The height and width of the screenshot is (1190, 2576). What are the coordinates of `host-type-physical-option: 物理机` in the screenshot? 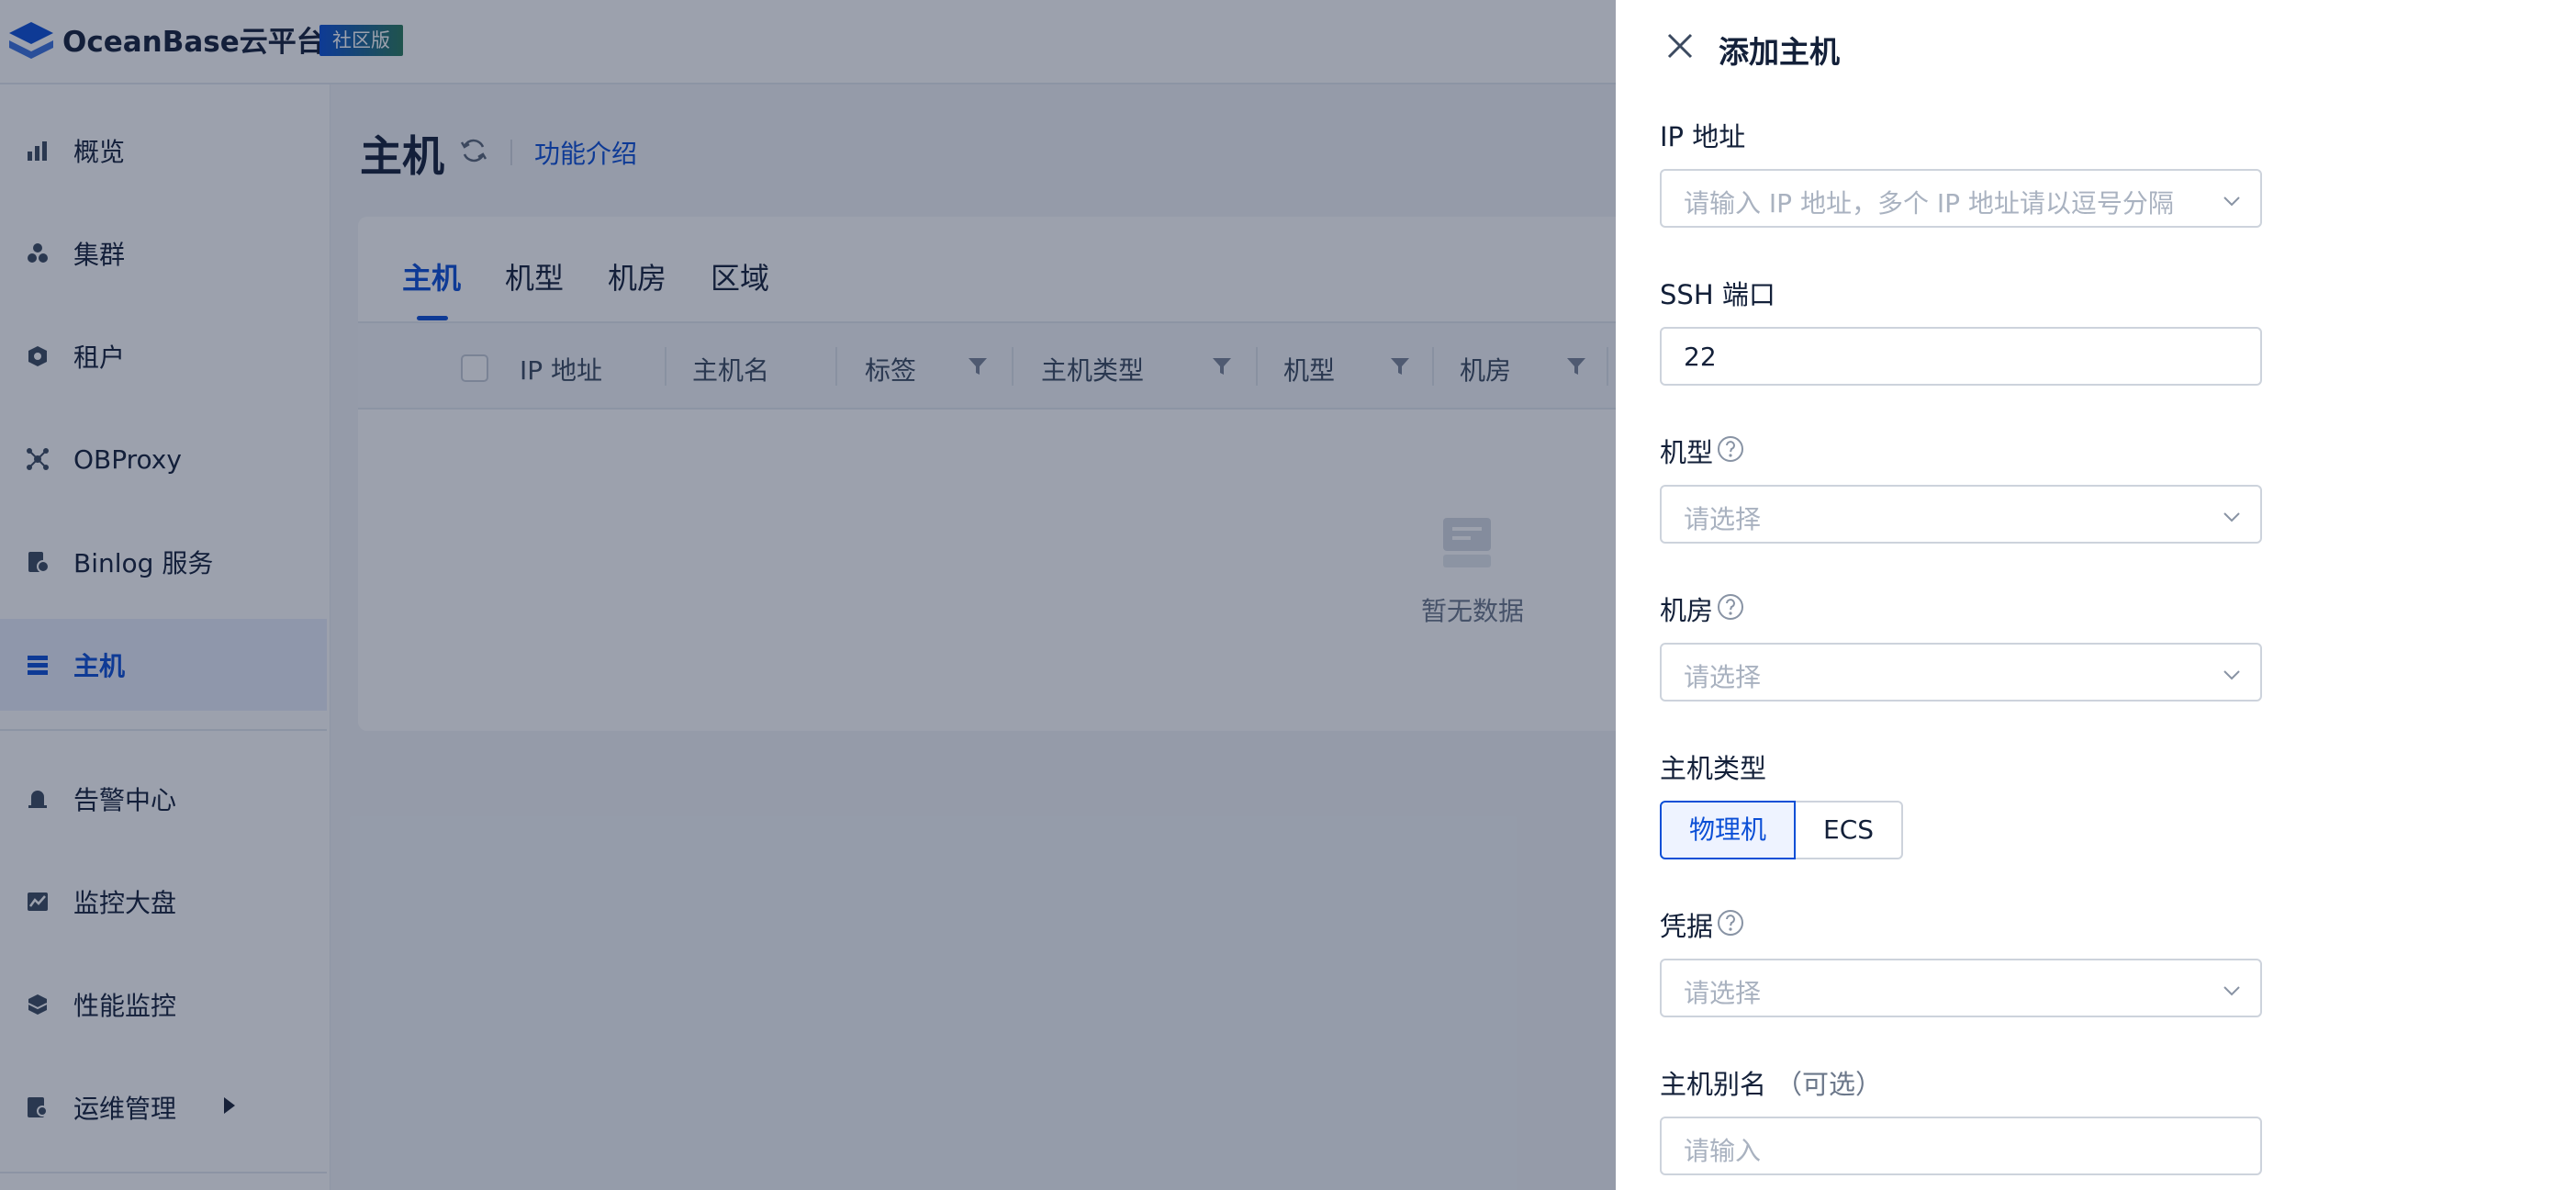 It's located at (1728, 830).